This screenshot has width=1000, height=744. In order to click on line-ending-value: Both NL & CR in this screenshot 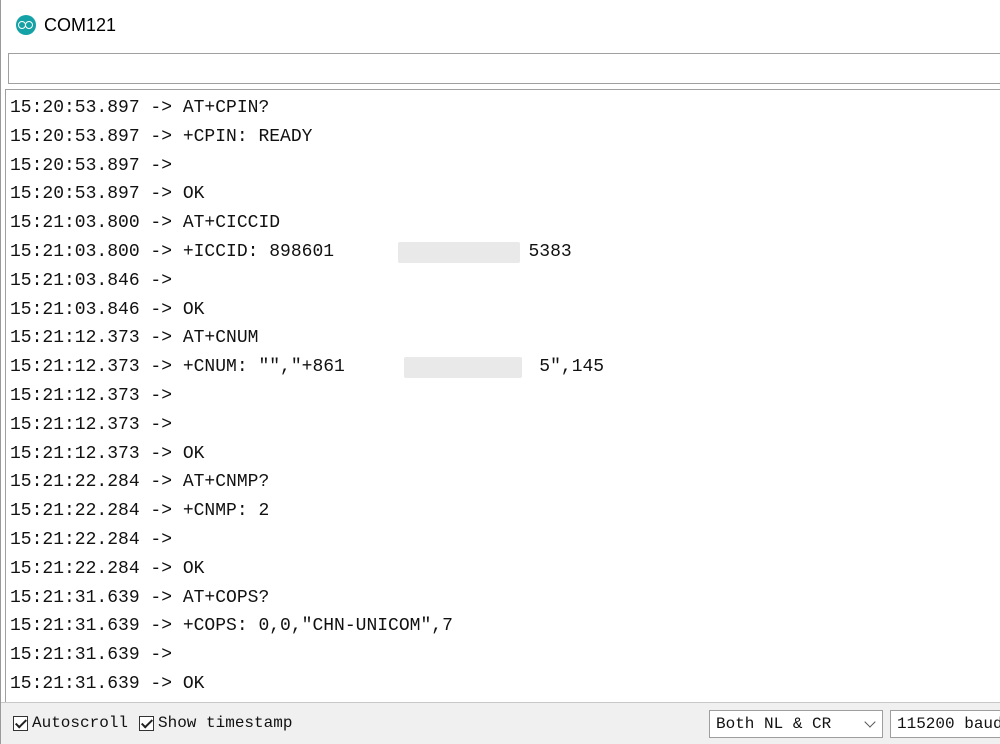, I will do `click(774, 724)`.